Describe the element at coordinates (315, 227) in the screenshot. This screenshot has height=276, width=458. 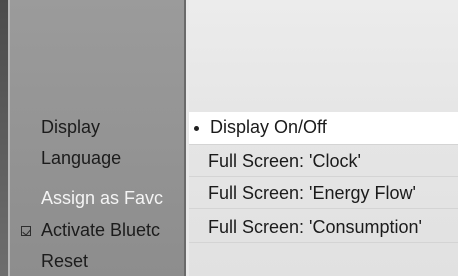
I see `submenu-item-full-screen-consumption: Full Screen: 'Consumption'` at that location.